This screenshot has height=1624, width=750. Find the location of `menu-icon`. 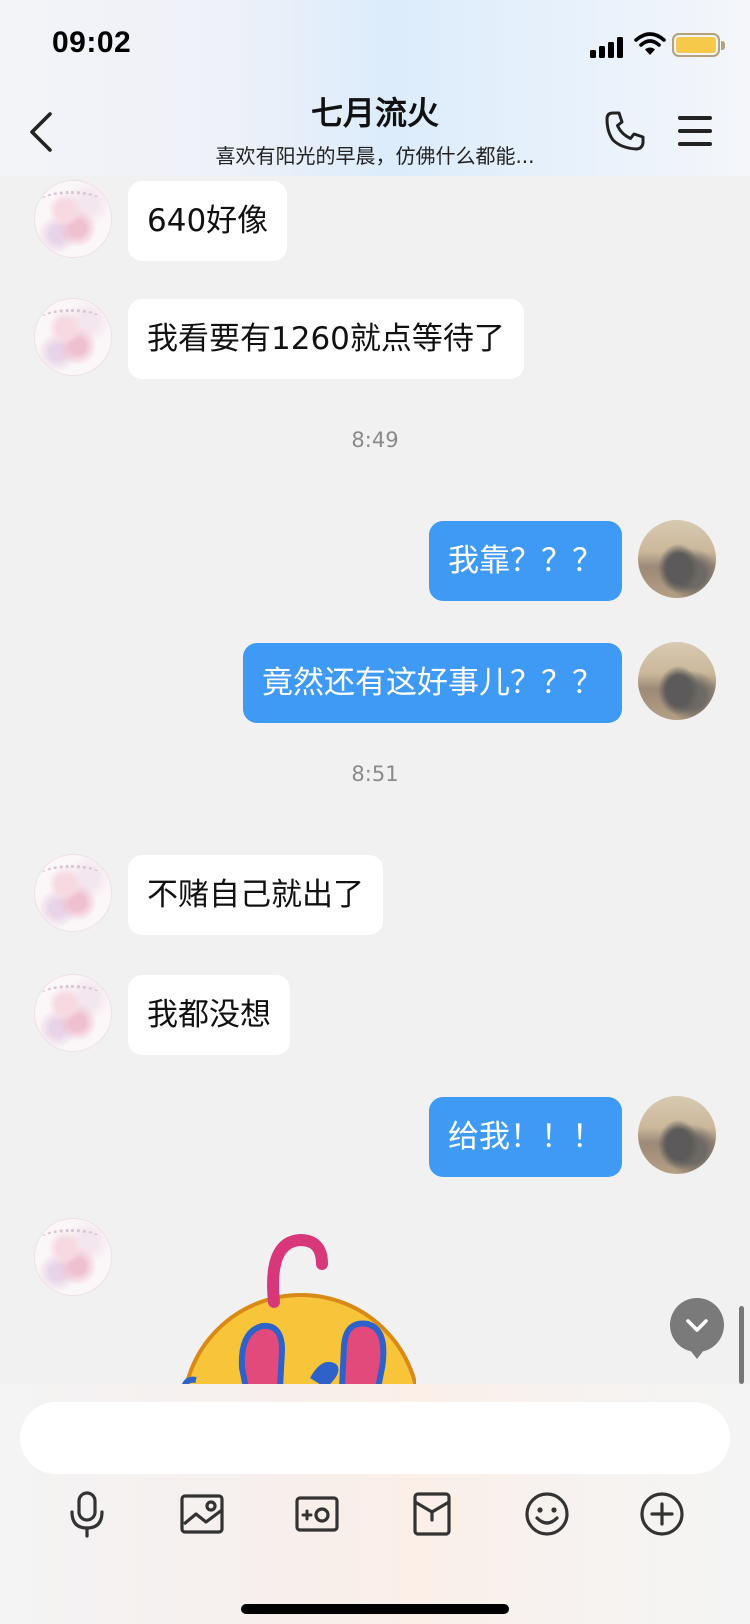

menu-icon is located at coordinates (695, 131).